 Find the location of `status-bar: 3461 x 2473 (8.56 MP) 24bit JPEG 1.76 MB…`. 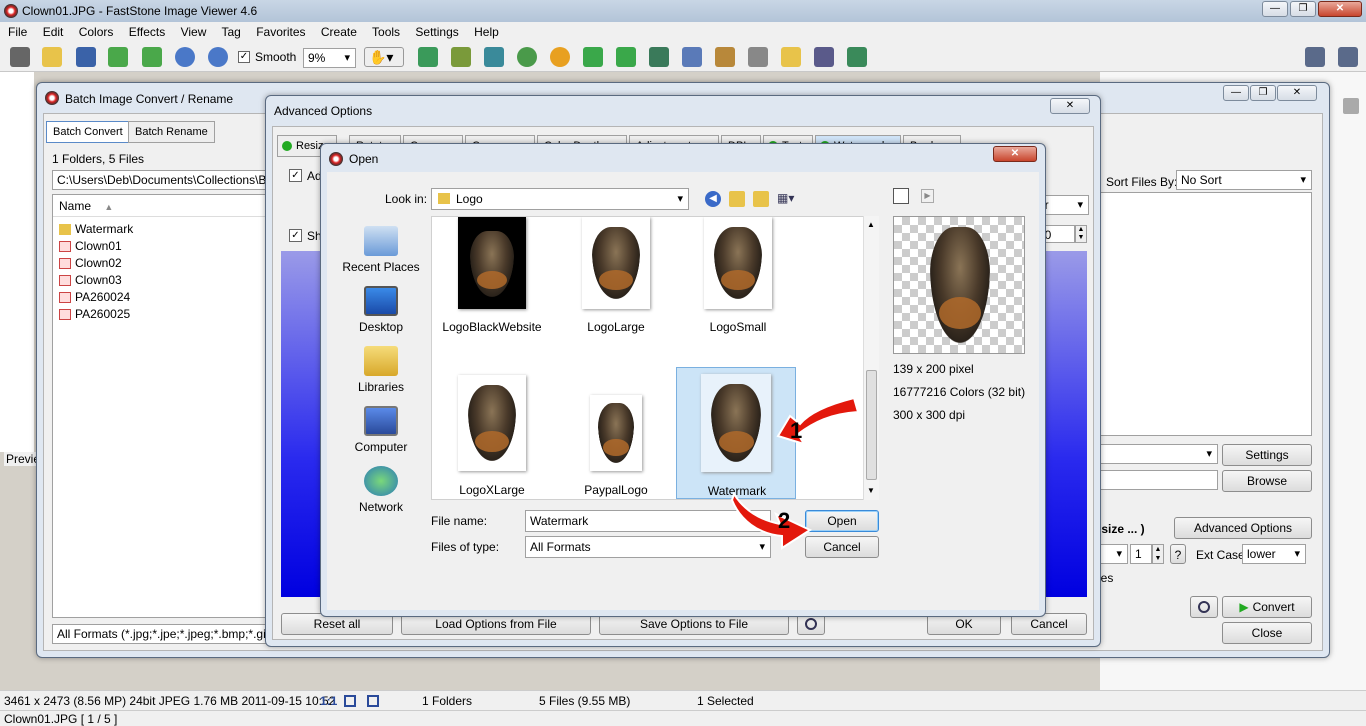

status-bar: 3461 x 2473 (8.56 MP) 24bit JPEG 1.76 MB… is located at coordinates (683, 700).